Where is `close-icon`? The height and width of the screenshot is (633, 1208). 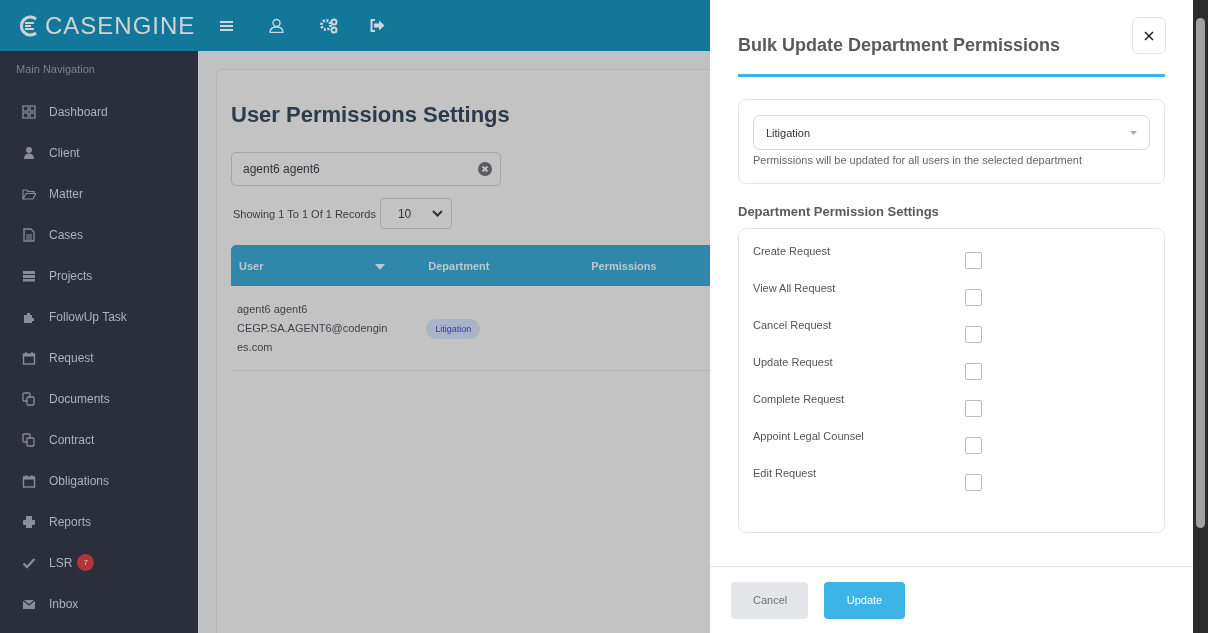 close-icon is located at coordinates (1149, 35).